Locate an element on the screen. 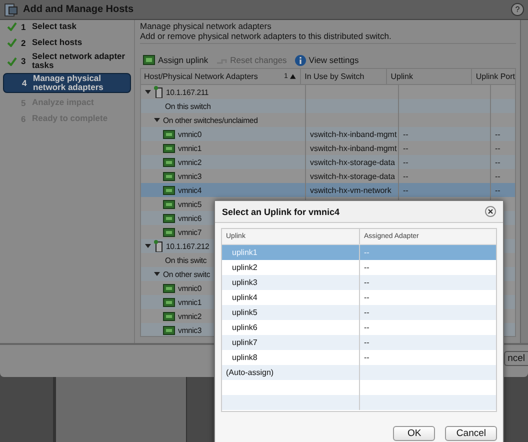 The image size is (528, 442). column-header: Host/Physical Network Adapters is located at coordinates (212, 76).